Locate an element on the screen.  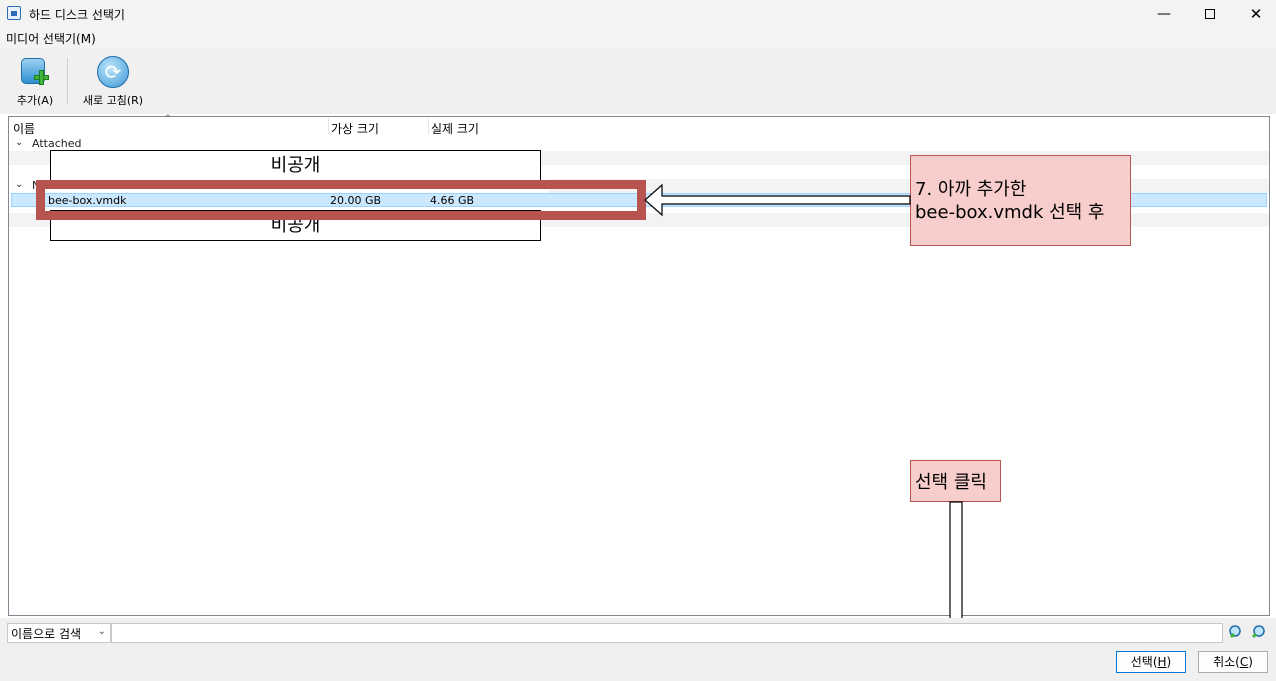
maximize-icon is located at coordinates (1210, 14).